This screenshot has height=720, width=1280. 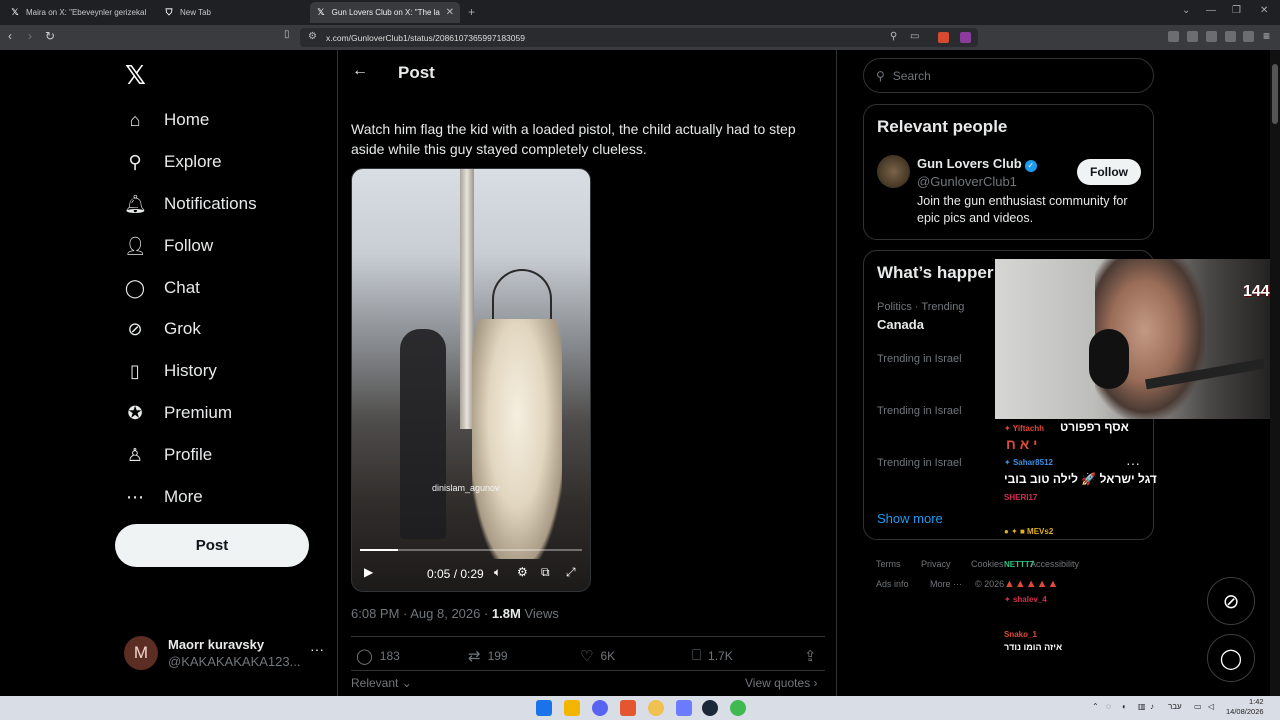 What do you see at coordinates (545, 572) in the screenshot?
I see `pip-icon: ⧉` at bounding box center [545, 572].